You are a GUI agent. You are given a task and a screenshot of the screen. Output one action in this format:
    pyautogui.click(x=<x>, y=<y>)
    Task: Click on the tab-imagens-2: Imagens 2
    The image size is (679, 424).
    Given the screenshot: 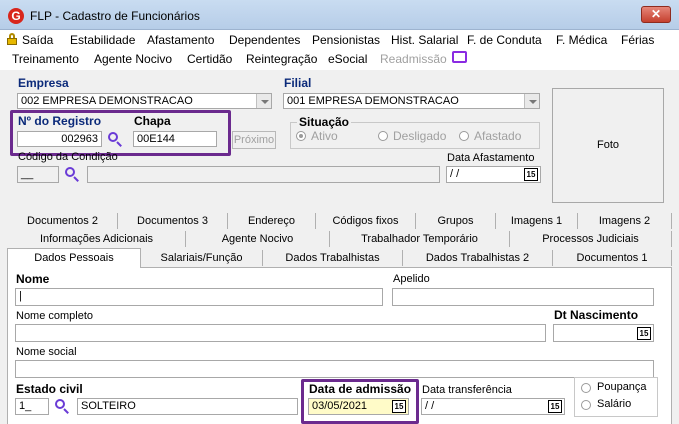 What is the action you would take?
    pyautogui.click(x=625, y=221)
    